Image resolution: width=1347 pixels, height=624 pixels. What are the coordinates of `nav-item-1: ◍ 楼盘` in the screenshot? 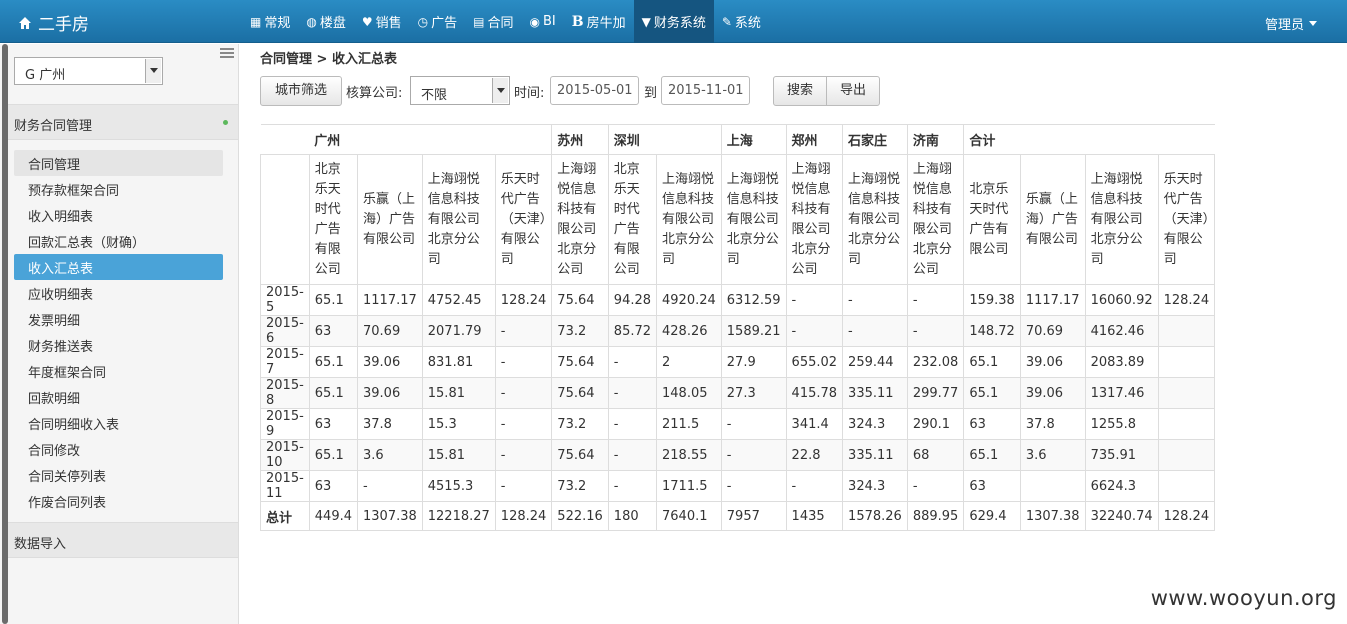 It's located at (326, 21).